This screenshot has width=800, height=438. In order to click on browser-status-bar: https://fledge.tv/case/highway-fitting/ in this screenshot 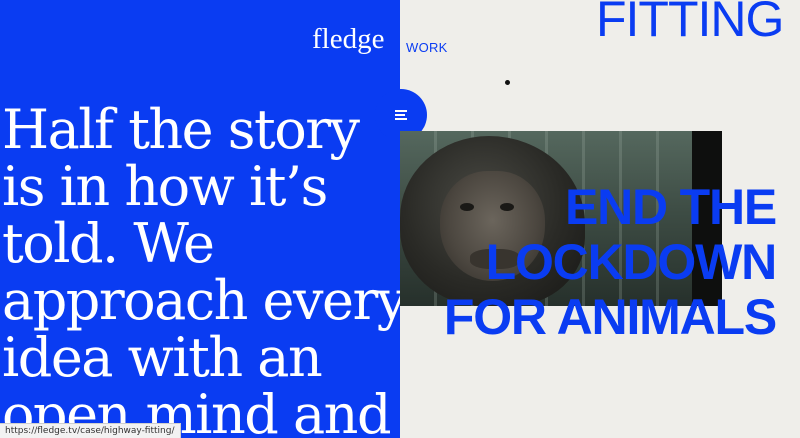, I will do `click(90, 430)`.